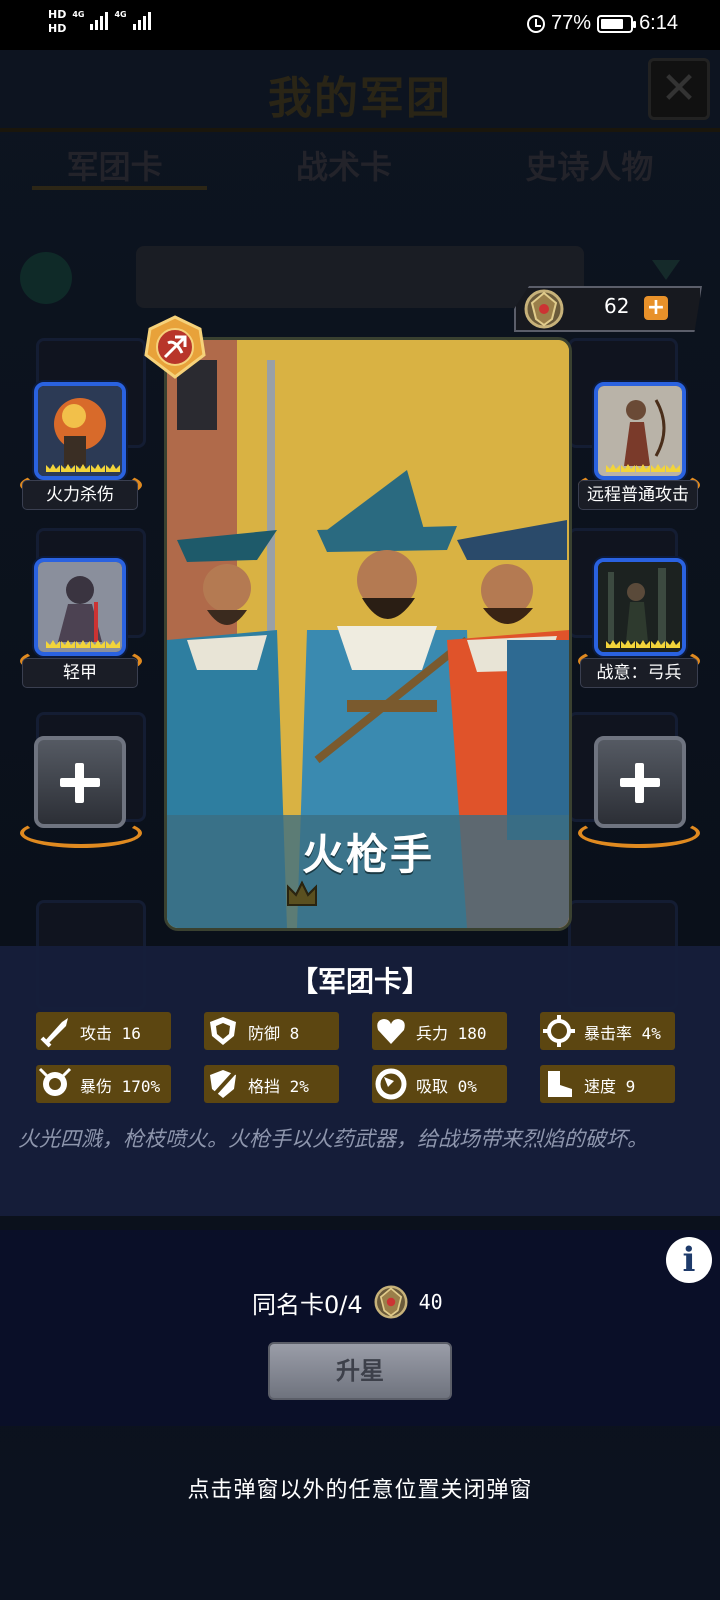 The height and width of the screenshot is (1600, 720). Describe the element at coordinates (391, 1031) in the screenshot. I see `heart-icon` at that location.